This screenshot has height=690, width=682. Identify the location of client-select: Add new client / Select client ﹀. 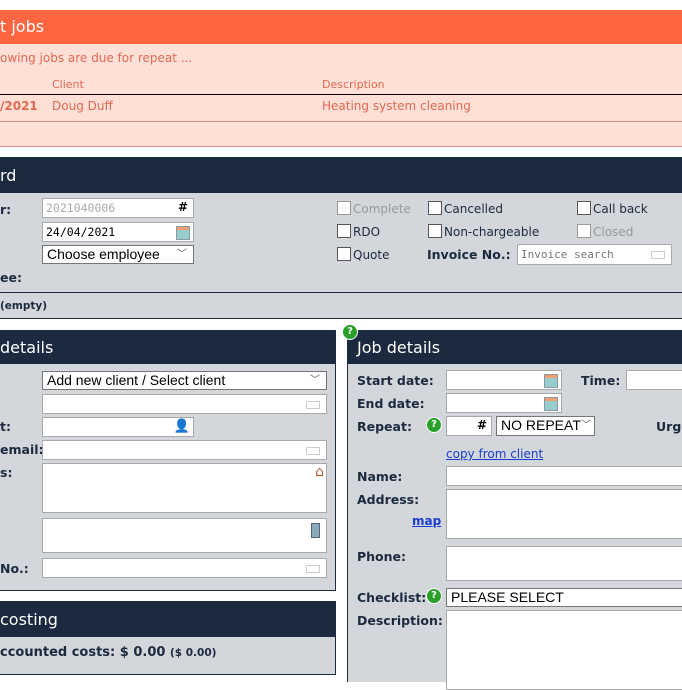
(184, 380).